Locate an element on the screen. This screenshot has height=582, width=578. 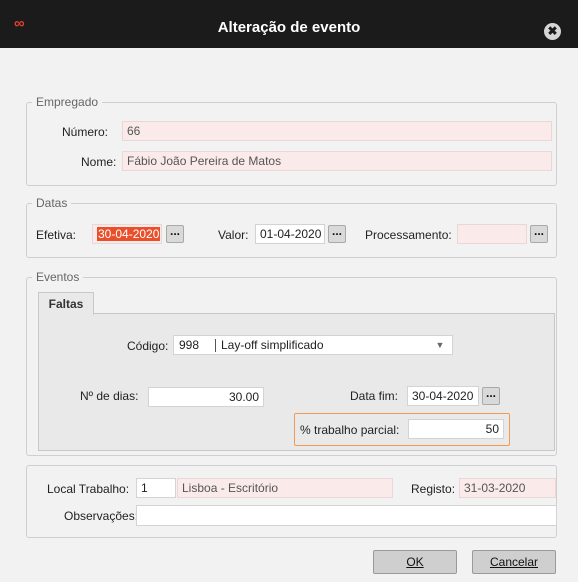
eventos-legend: Eventos is located at coordinates (58, 277).